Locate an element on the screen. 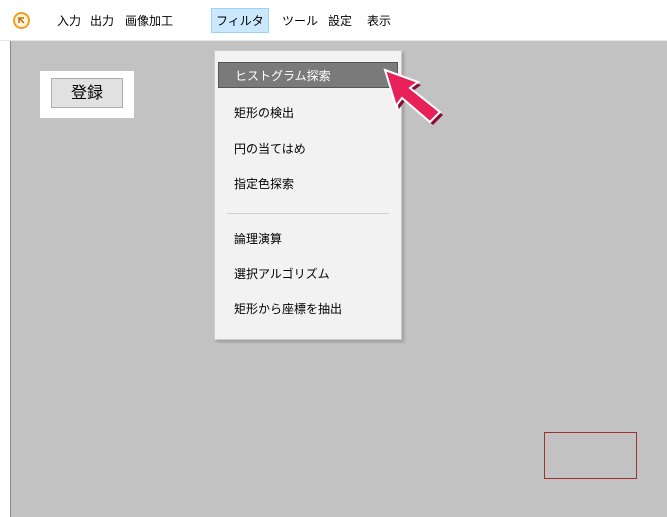 The width and height of the screenshot is (667, 517). menu-input: 入力 is located at coordinates (69, 21).